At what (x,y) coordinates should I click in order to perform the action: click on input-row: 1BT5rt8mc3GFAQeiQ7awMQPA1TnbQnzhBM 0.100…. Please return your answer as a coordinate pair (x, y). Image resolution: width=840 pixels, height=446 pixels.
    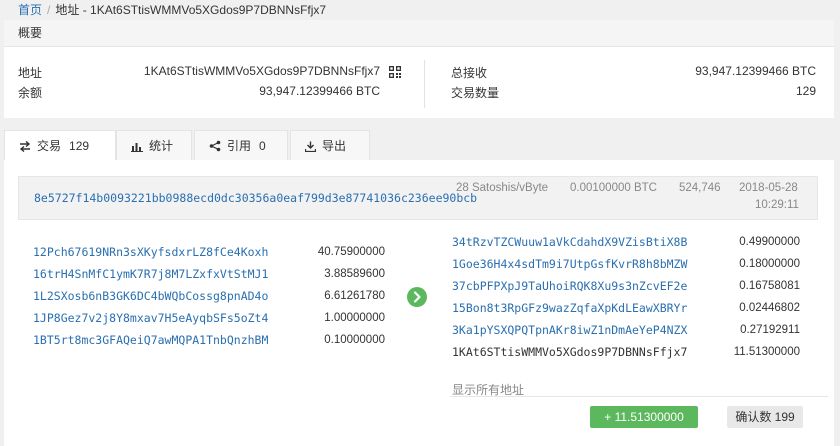
    Looking at the image, I should click on (209, 340).